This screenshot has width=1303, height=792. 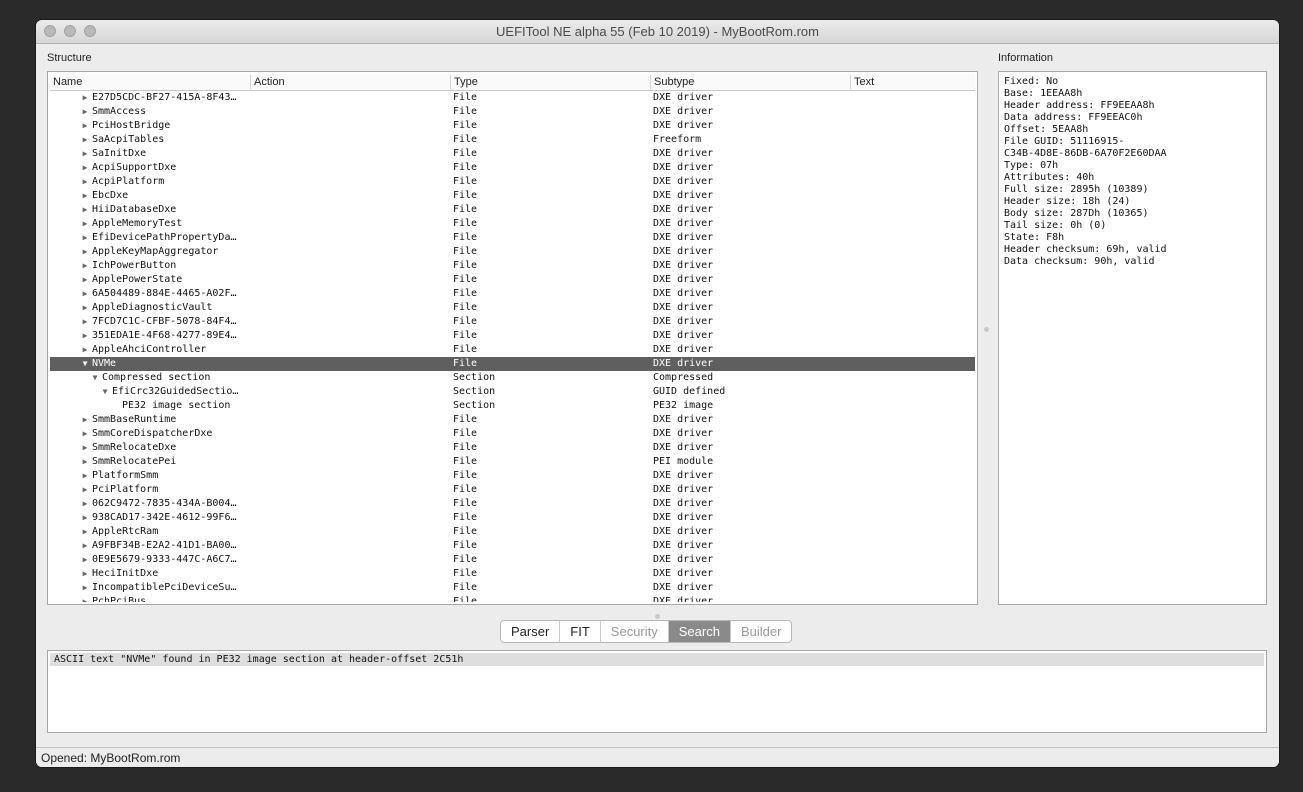 I want to click on tree-row: ▶ IchPowerButton File DXE driver, so click(x=512, y=266).